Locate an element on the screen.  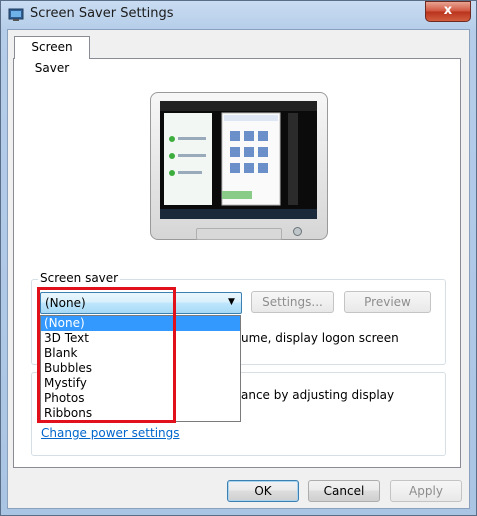
screen-saver-group-label: Screen saver is located at coordinates (79, 278).